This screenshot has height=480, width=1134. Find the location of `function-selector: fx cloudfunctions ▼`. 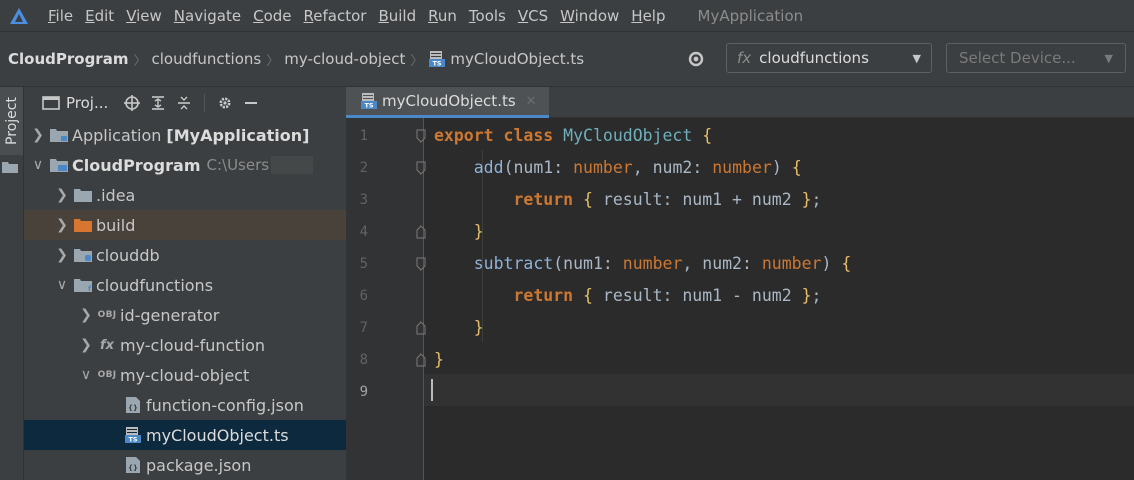

function-selector: fx cloudfunctions ▼ is located at coordinates (829, 58).